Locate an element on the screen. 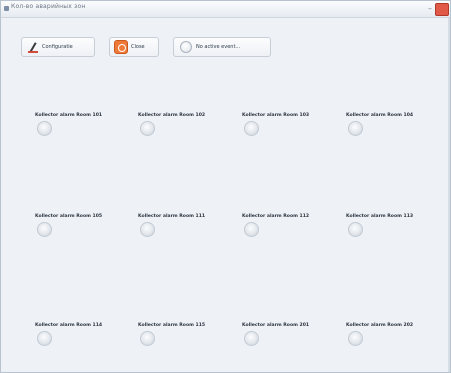 The height and width of the screenshot is (373, 451). alarm-cell: Kollector alarm Room 111 is located at coordinates (188, 234).